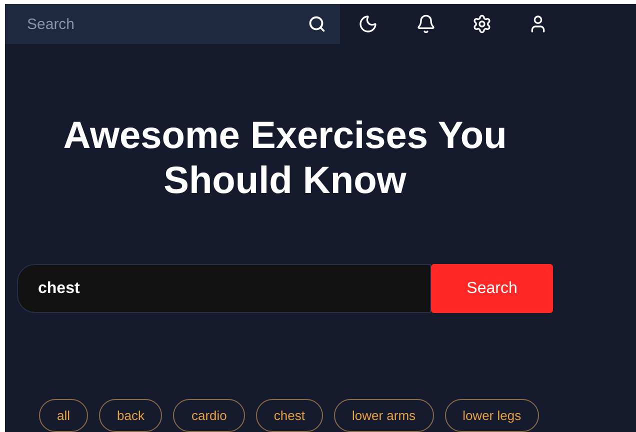 The width and height of the screenshot is (636, 432). I want to click on category-chip: back, so click(130, 415).